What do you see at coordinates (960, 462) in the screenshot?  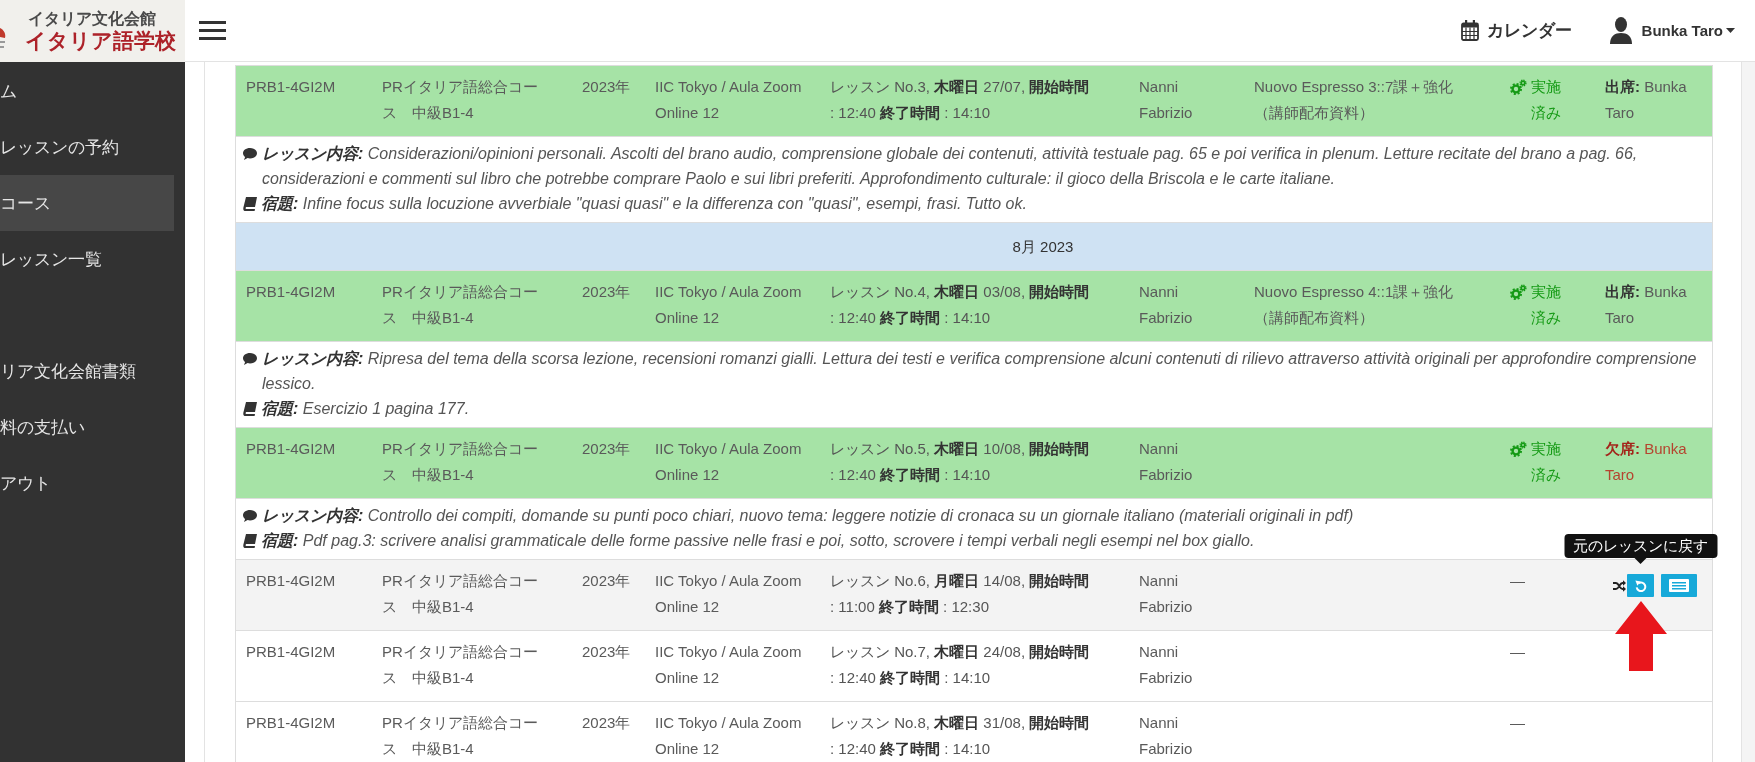 I see `schedule-text: レッスン No.5, 木曜日 10/08, 開始時間 : 12:40 終了時間 : 14:10` at bounding box center [960, 462].